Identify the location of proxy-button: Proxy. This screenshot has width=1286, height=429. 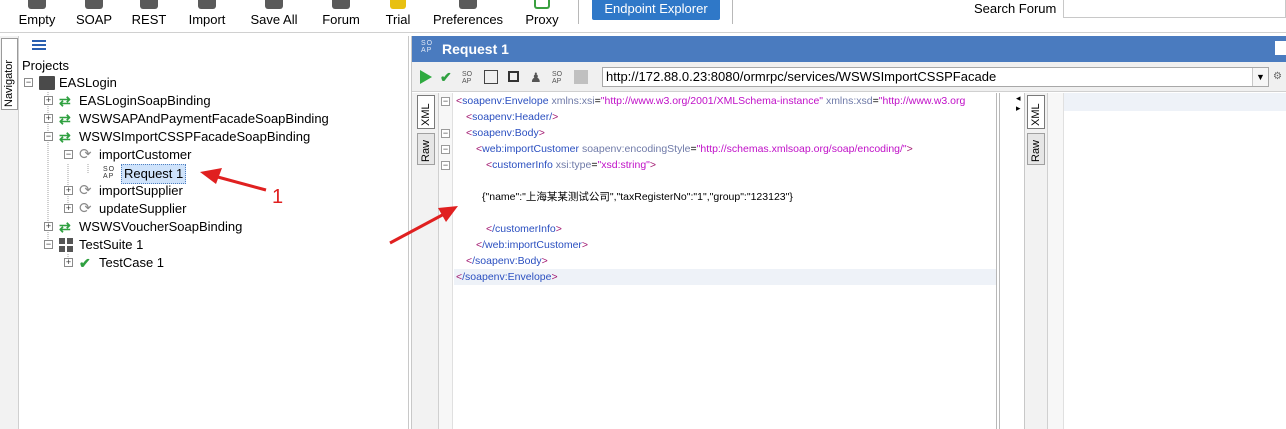
(542, 16).